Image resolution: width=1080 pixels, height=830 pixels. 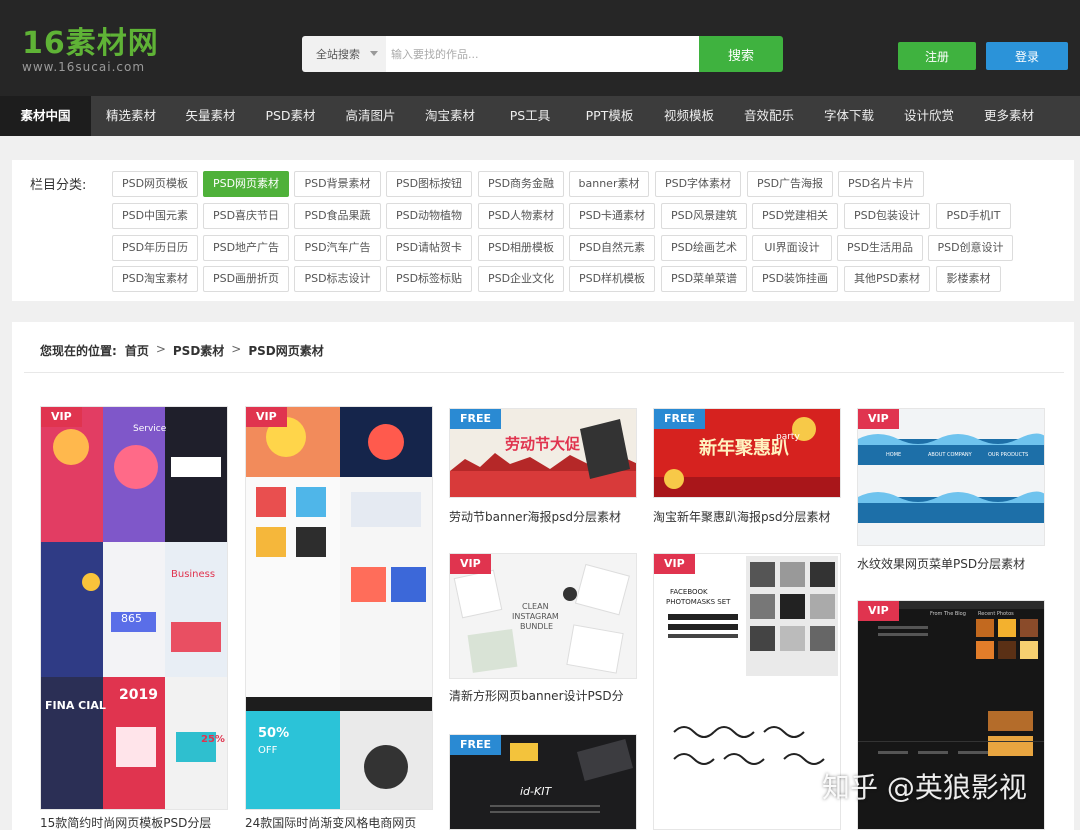 I want to click on category-tag: PSD汽车广告, so click(x=337, y=248).